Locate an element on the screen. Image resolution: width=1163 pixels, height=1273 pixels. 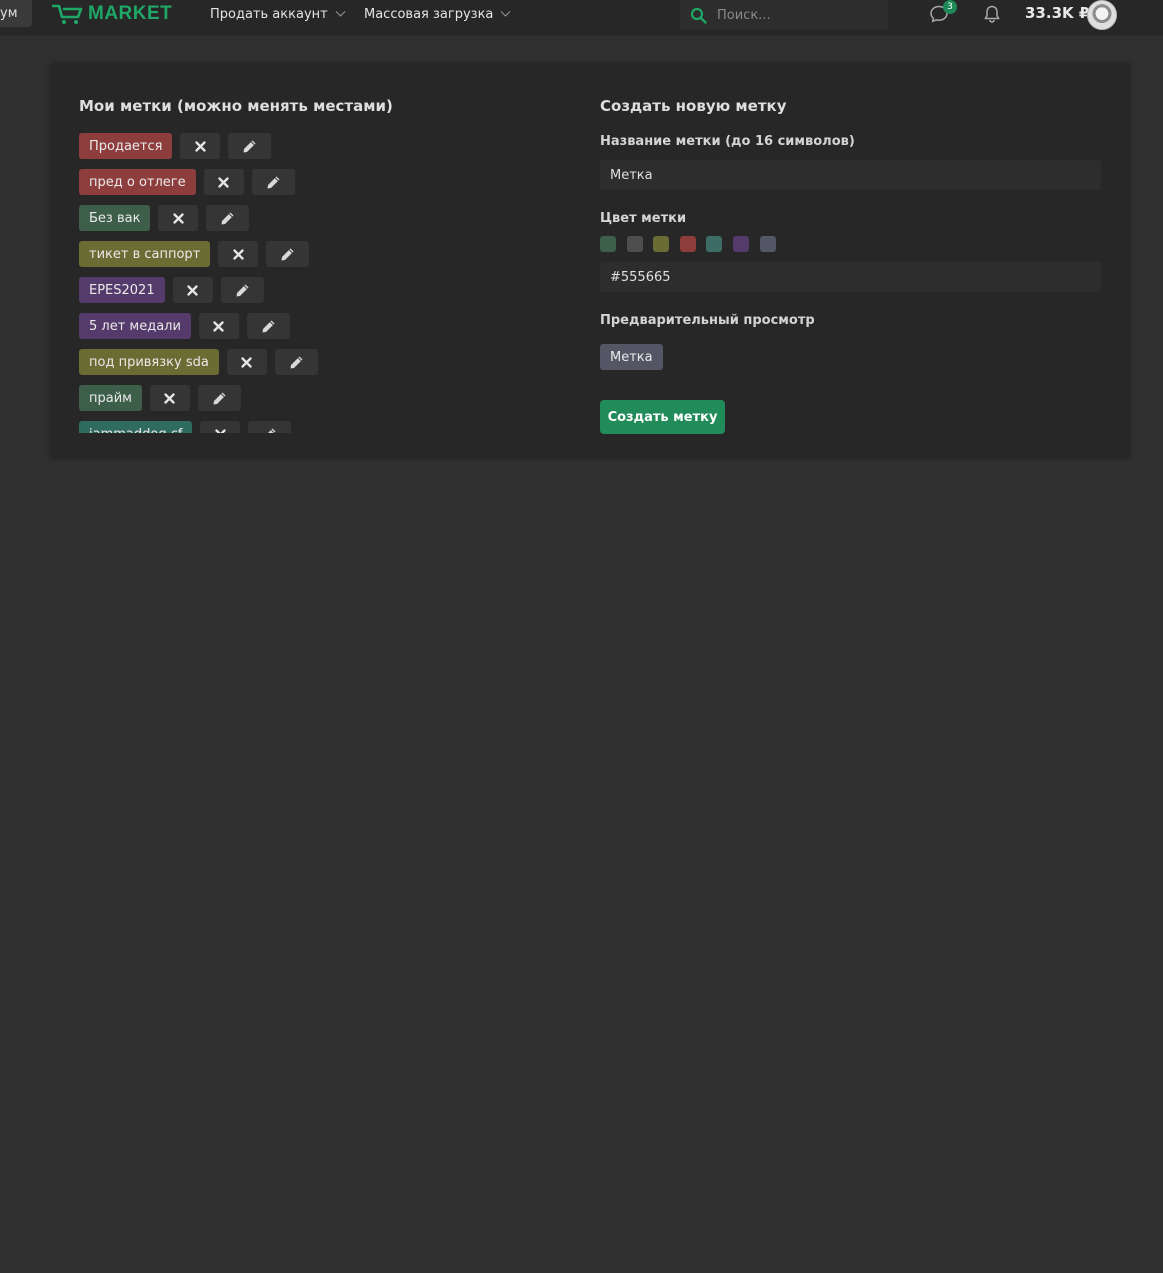
notifications-button is located at coordinates (992, 14).